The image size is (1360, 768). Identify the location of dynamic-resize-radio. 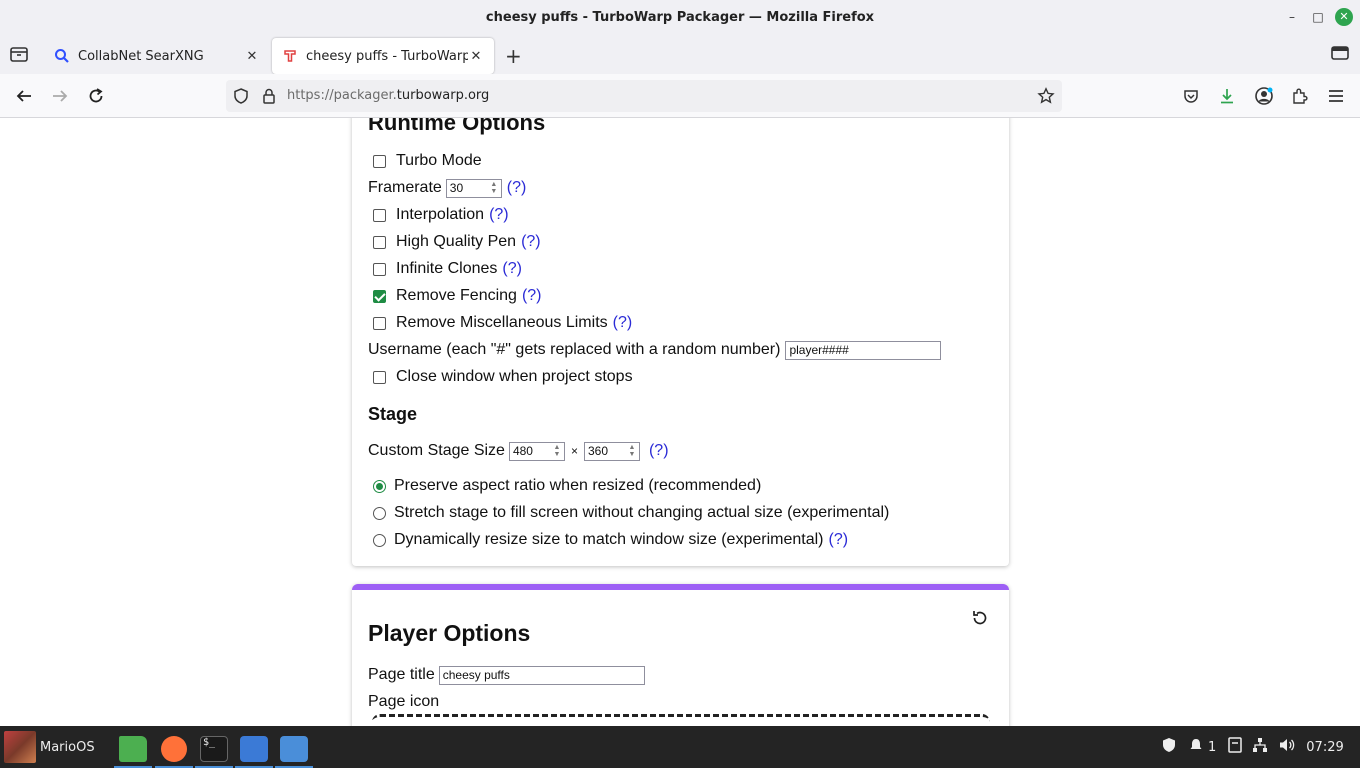
(379, 540).